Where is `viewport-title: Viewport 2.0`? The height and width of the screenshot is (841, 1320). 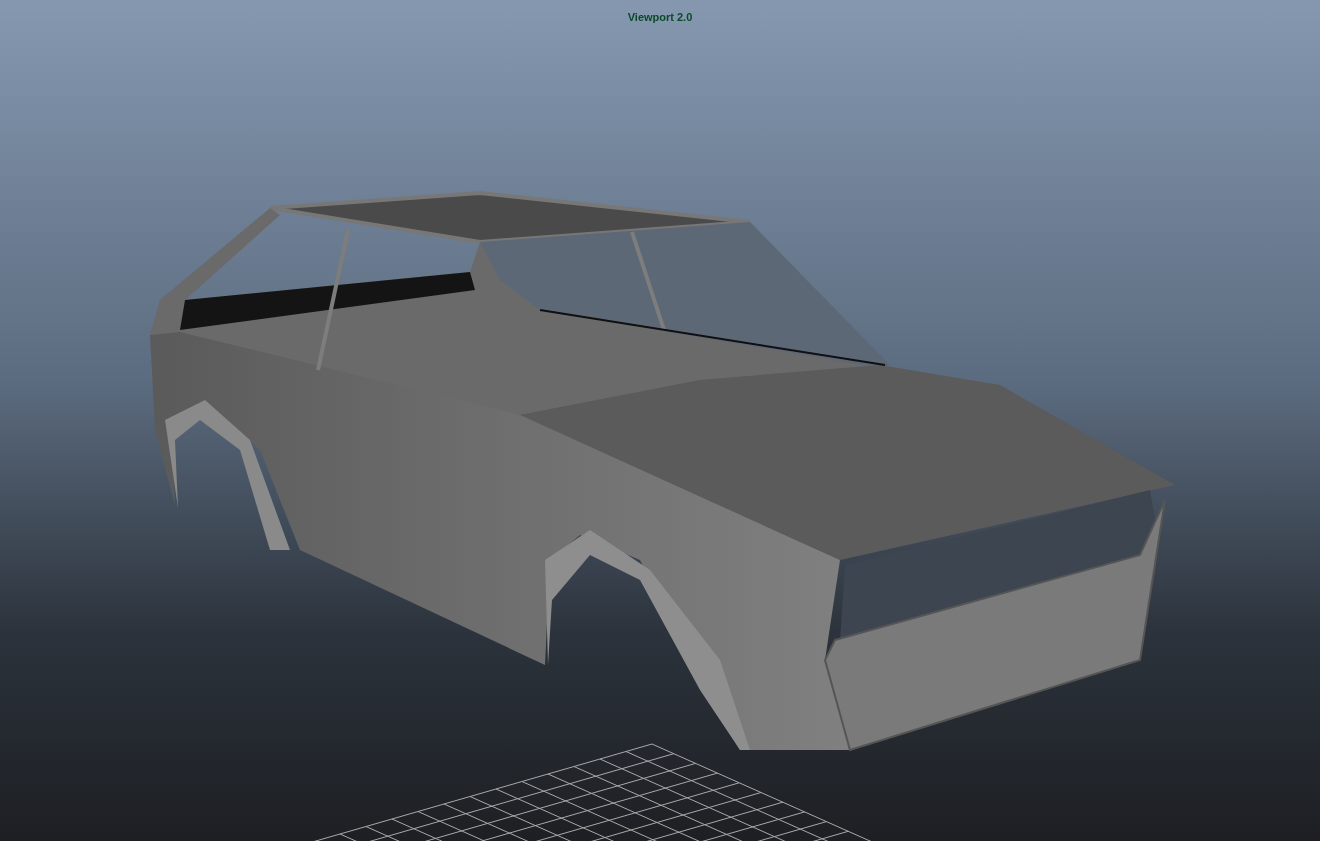
viewport-title: Viewport 2.0 is located at coordinates (660, 17).